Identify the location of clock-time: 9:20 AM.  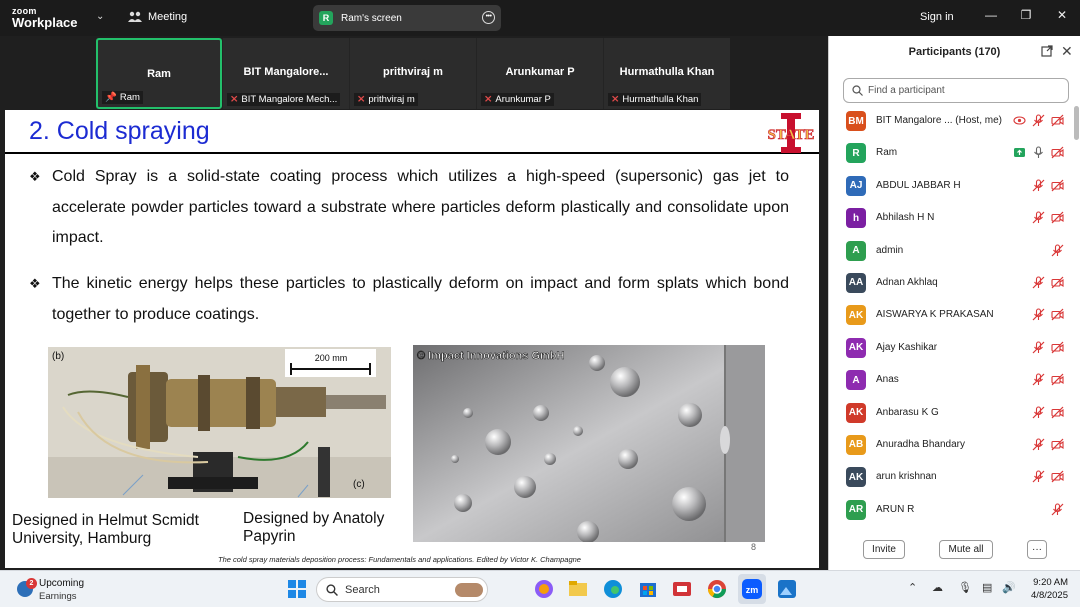
(1050, 582).